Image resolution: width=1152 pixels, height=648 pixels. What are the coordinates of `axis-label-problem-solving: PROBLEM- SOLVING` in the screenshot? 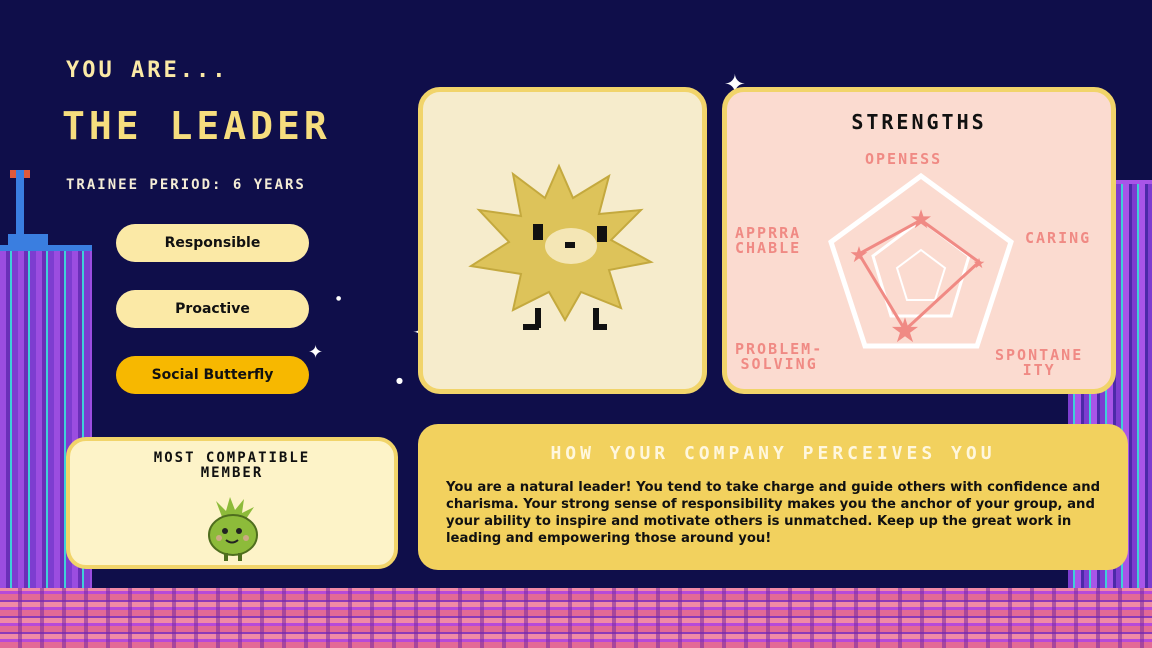 It's located at (779, 357).